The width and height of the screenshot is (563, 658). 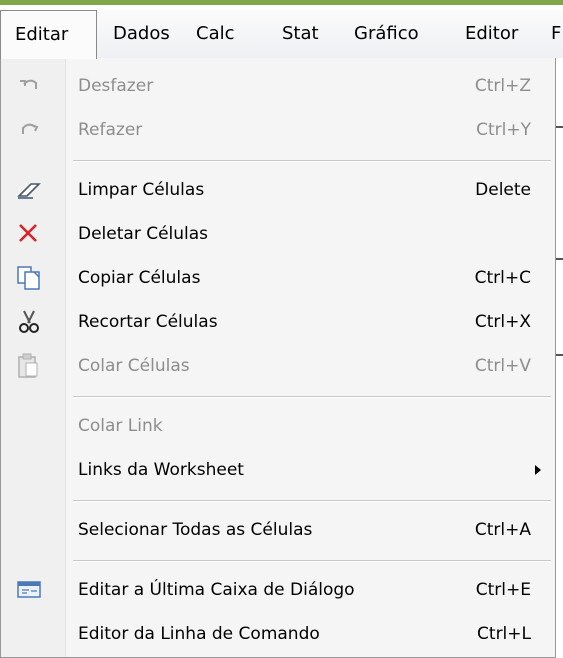 I want to click on redo-icon, so click(x=30, y=130).